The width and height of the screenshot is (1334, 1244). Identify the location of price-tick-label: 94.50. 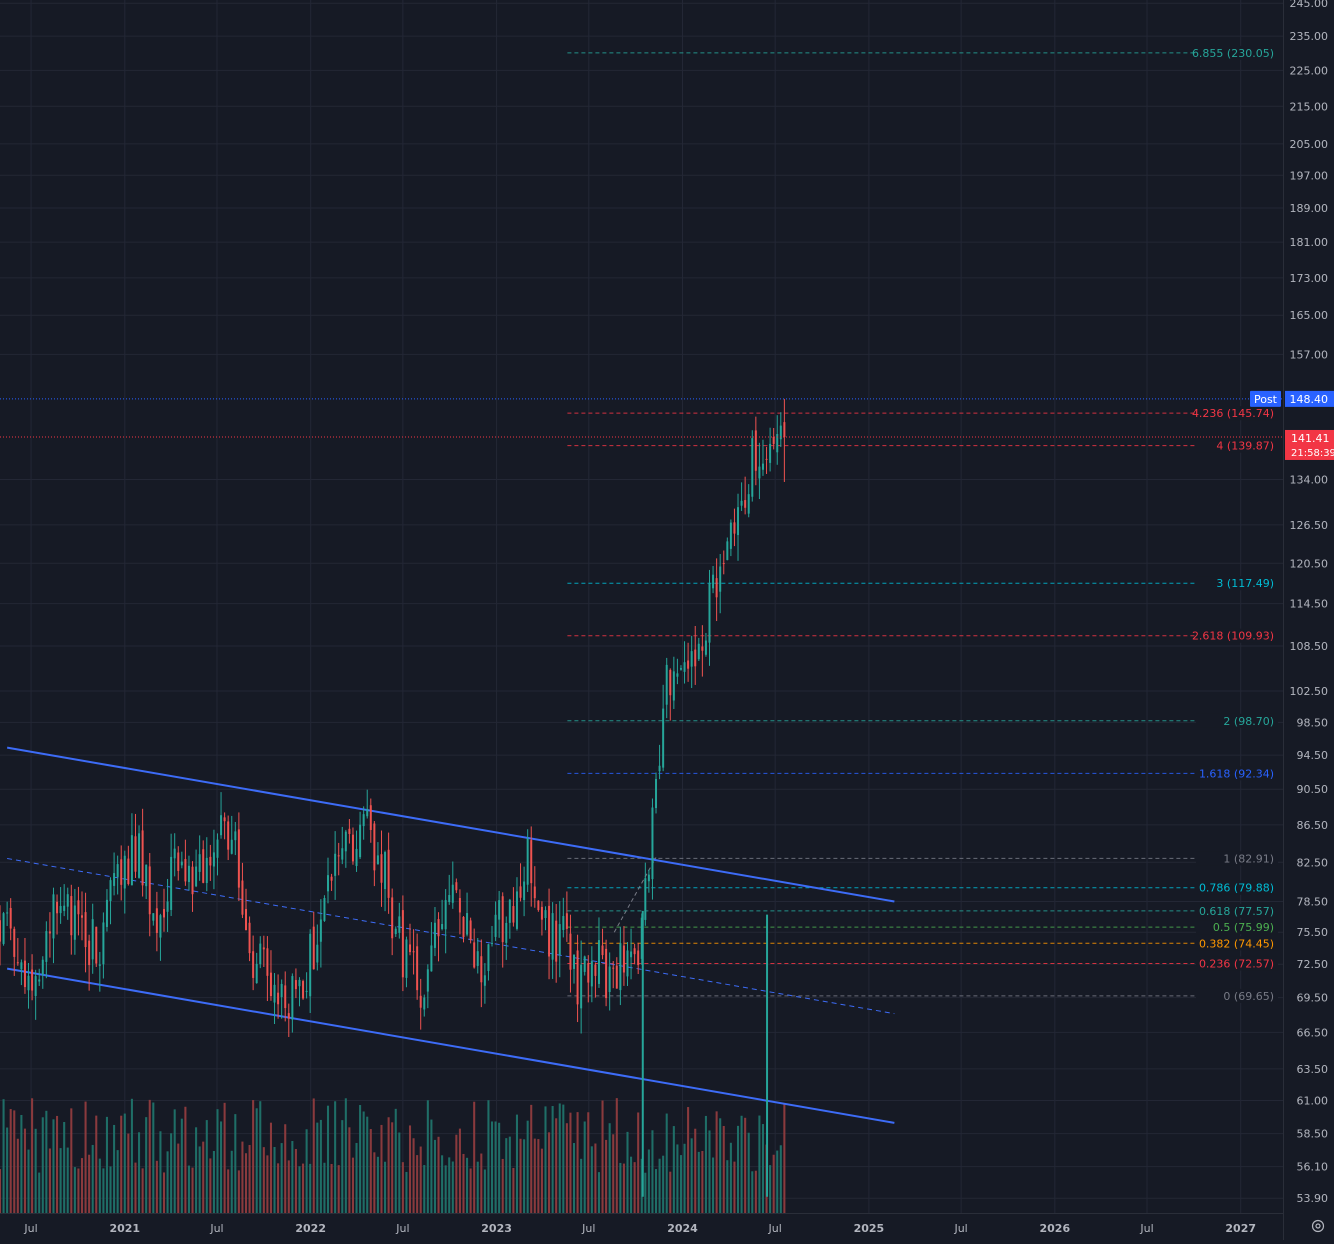
(1313, 755).